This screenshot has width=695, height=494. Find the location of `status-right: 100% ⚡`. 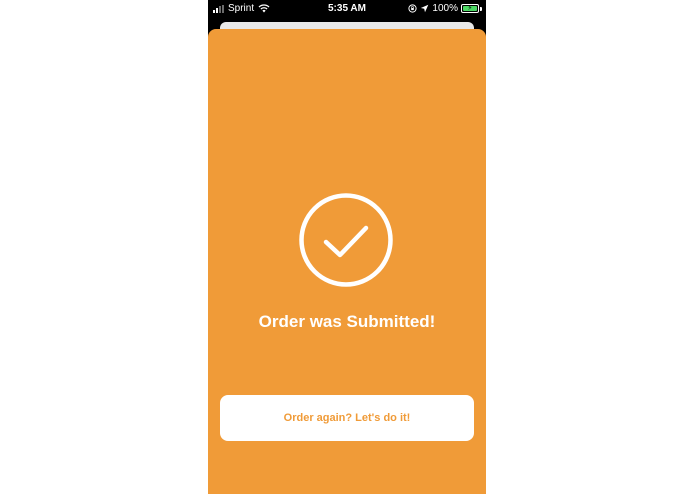

status-right: 100% ⚡ is located at coordinates (445, 8).